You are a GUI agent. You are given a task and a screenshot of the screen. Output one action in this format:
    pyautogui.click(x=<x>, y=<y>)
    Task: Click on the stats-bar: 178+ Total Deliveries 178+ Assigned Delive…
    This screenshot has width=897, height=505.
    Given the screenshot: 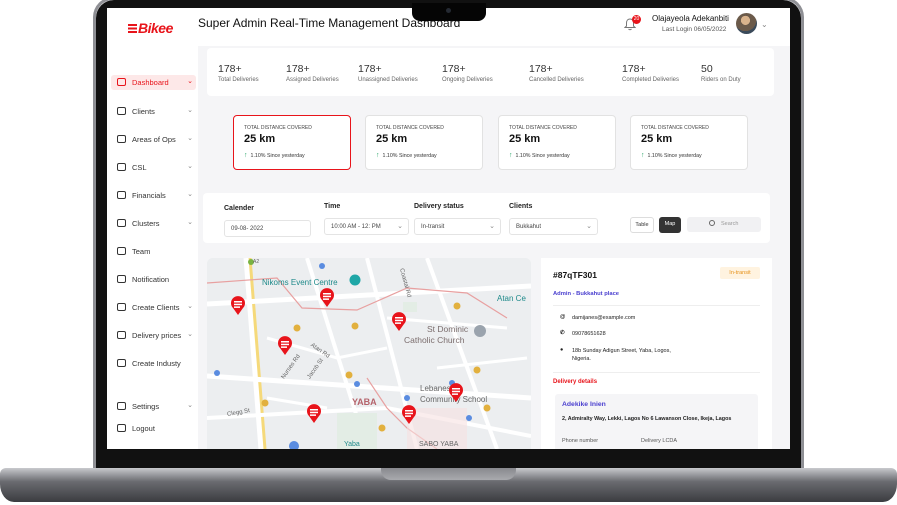 What is the action you would take?
    pyautogui.click(x=490, y=72)
    